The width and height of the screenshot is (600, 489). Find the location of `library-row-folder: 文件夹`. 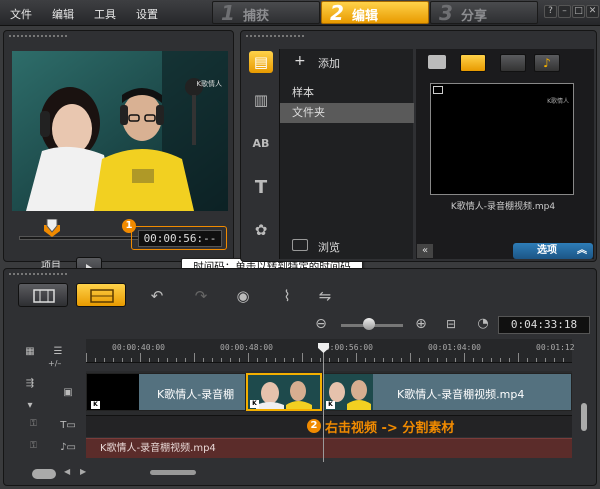

library-row-folder: 文件夹 is located at coordinates (347, 113).